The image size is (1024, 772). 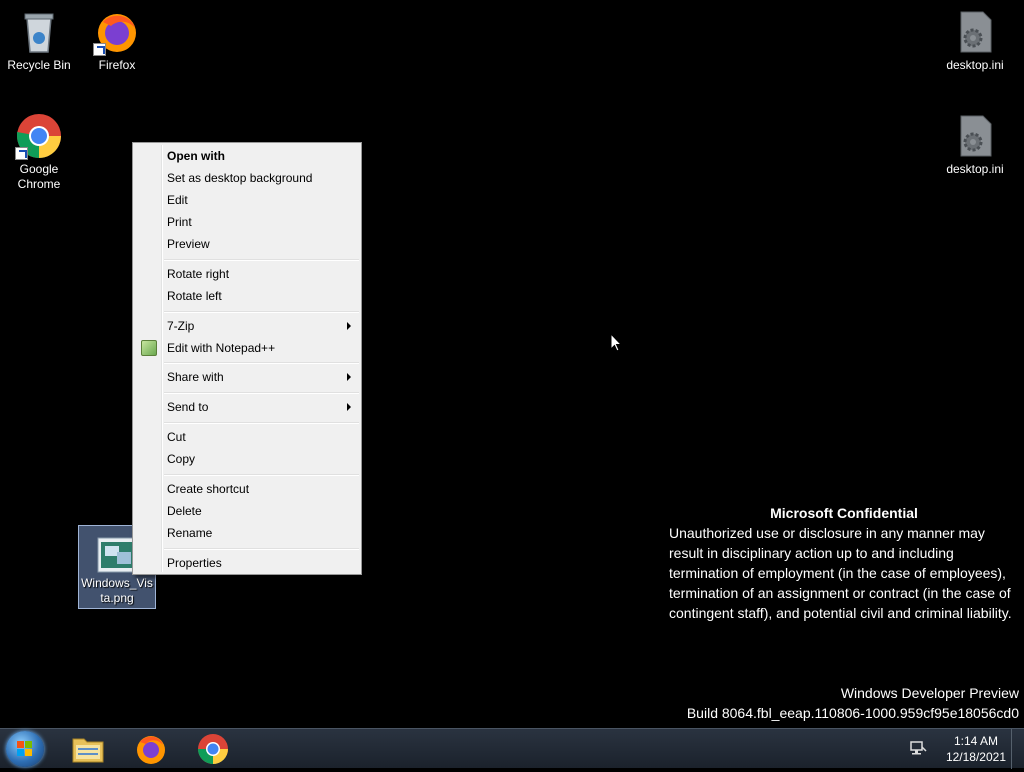 I want to click on menu-item-label: 7-Zip, so click(x=181, y=326).